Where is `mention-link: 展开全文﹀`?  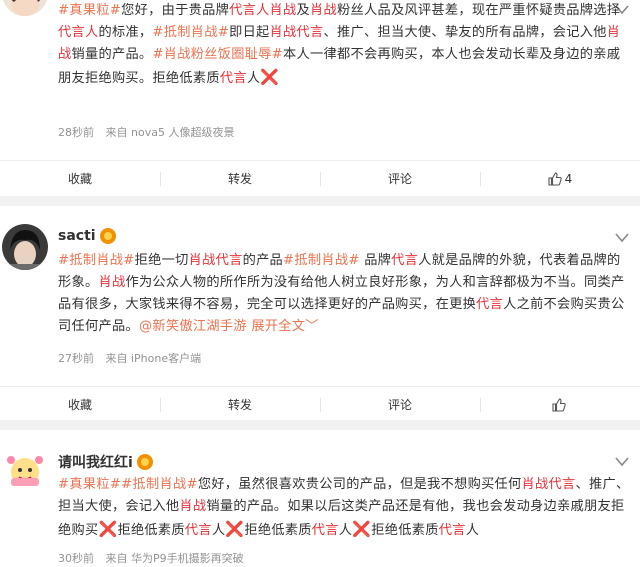
mention-link: 展开全文﹀ is located at coordinates (283, 326).